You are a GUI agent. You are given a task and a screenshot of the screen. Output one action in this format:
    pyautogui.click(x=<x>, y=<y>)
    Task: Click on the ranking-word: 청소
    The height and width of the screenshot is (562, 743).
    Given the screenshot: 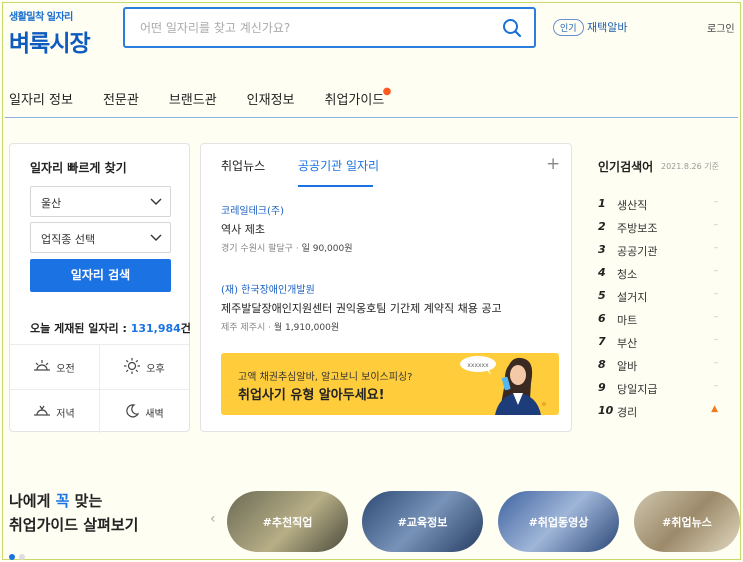 What is the action you would take?
    pyautogui.click(x=627, y=274)
    